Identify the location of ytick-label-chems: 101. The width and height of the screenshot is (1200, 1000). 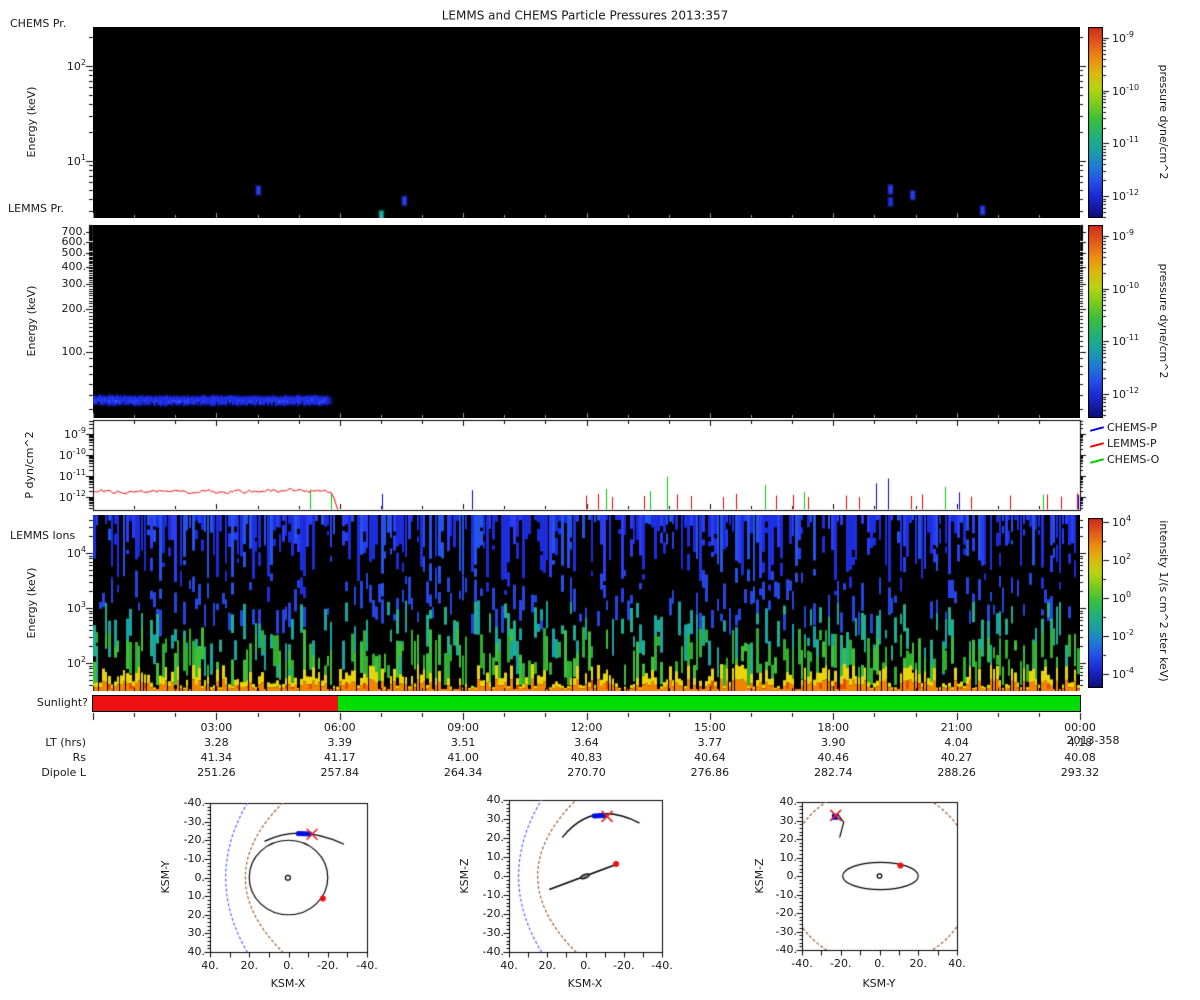
(76, 160).